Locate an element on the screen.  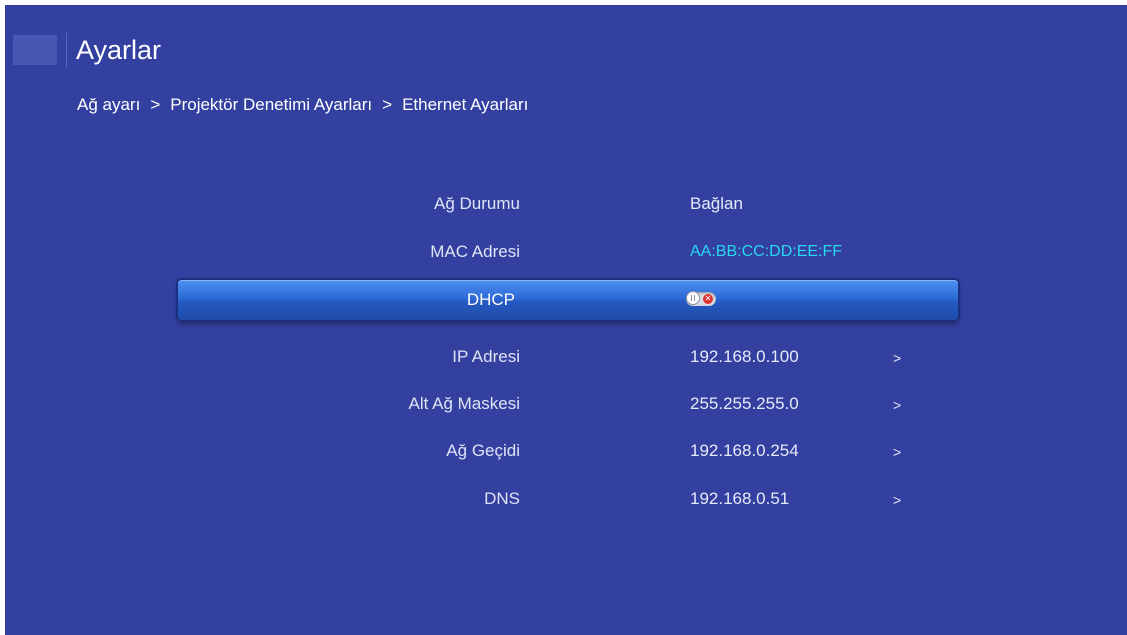
setting-label: Alt Ağ Maskesi is located at coordinates (464, 403).